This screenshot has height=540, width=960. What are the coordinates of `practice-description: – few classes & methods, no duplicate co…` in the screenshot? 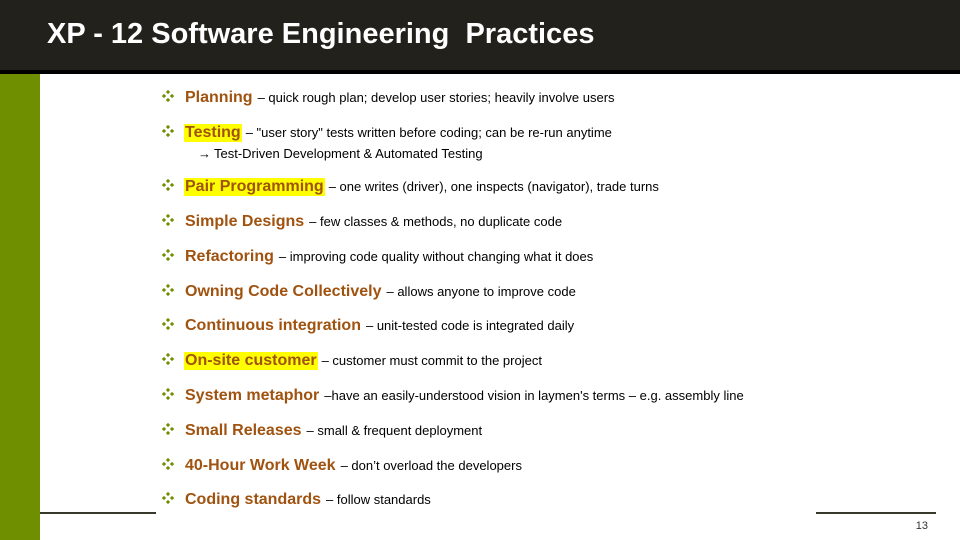 It's located at (436, 221).